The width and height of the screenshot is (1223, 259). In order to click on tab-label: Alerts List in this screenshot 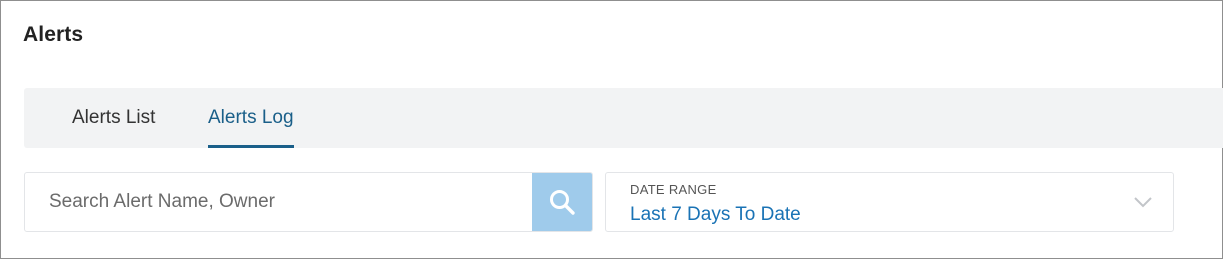, I will do `click(114, 117)`.